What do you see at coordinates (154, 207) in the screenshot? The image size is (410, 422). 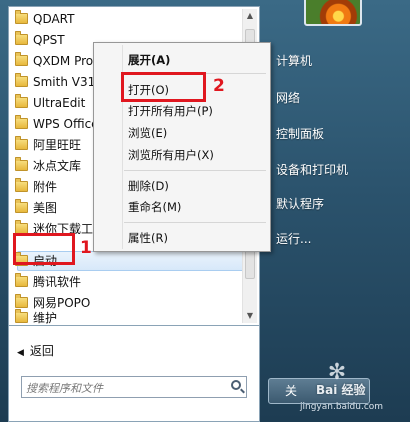 I see `menu-item-rename: 重命名(M)` at bounding box center [154, 207].